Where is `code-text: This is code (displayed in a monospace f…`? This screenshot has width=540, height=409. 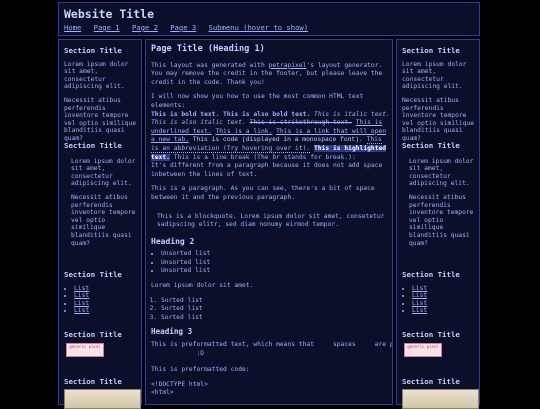 code-text: This is code (displayed in a monospace f… is located at coordinates (277, 140).